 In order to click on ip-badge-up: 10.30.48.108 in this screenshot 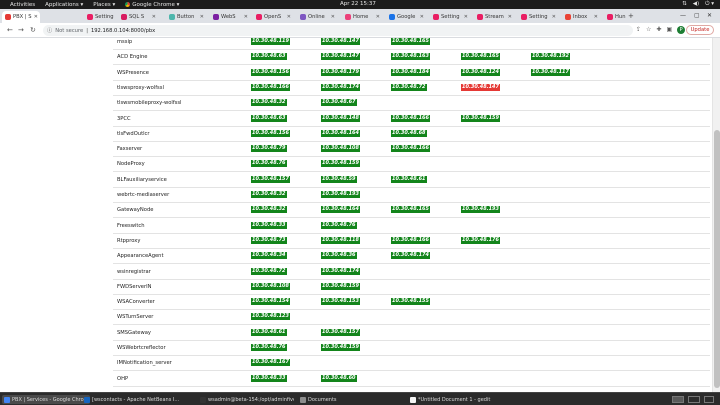, I will do `click(341, 149)`.